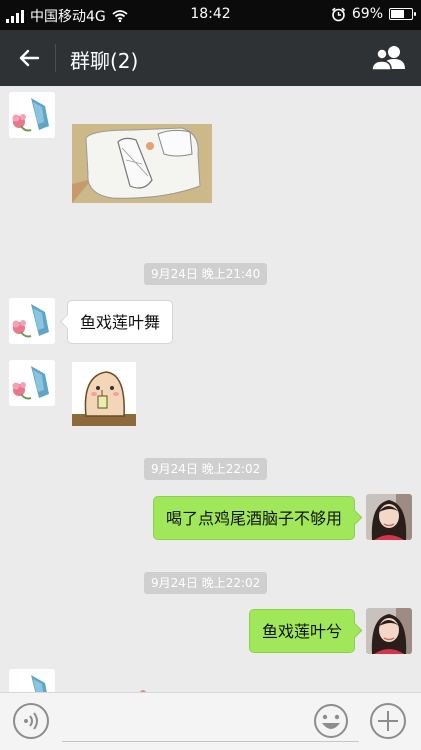 This screenshot has height=750, width=421. Describe the element at coordinates (301, 631) in the screenshot. I see `sent-message-bubble: 鱼戏莲叶兮` at that location.